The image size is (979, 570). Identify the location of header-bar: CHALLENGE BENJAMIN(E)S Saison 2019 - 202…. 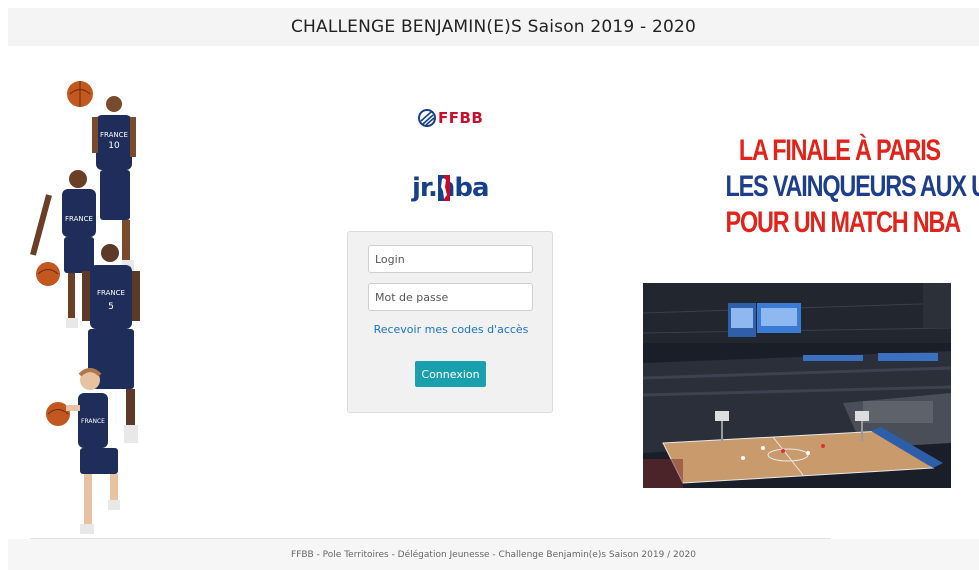
(493, 27).